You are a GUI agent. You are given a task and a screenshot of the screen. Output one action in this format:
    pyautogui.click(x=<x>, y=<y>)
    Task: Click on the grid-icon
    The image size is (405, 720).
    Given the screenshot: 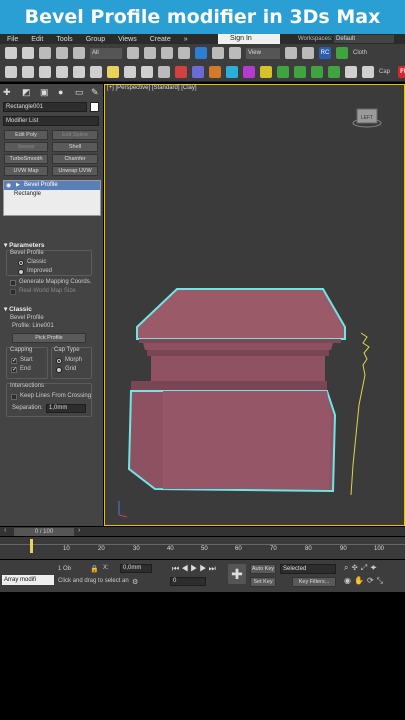 What is the action you would take?
    pyautogui.click(x=300, y=71)
    